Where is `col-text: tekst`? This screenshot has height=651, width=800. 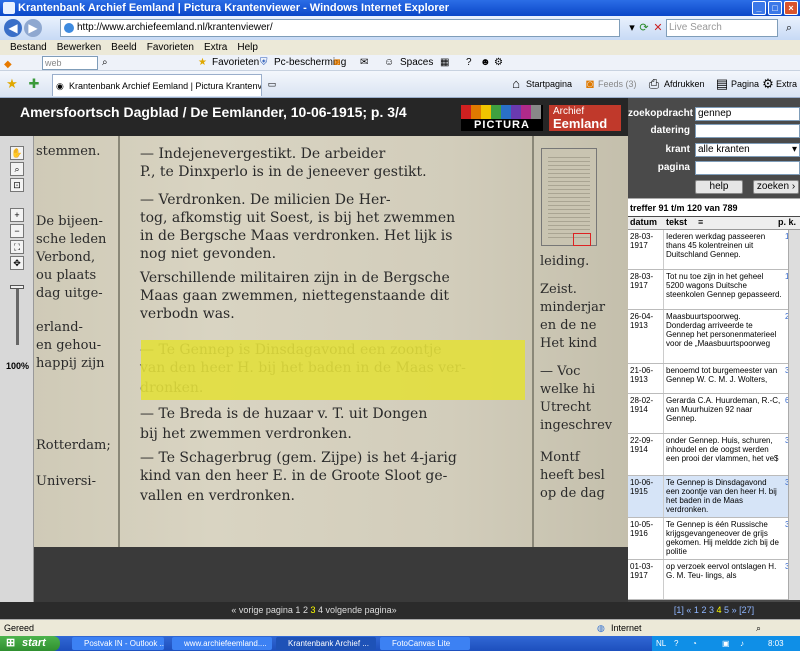 col-text: tekst is located at coordinates (676, 222).